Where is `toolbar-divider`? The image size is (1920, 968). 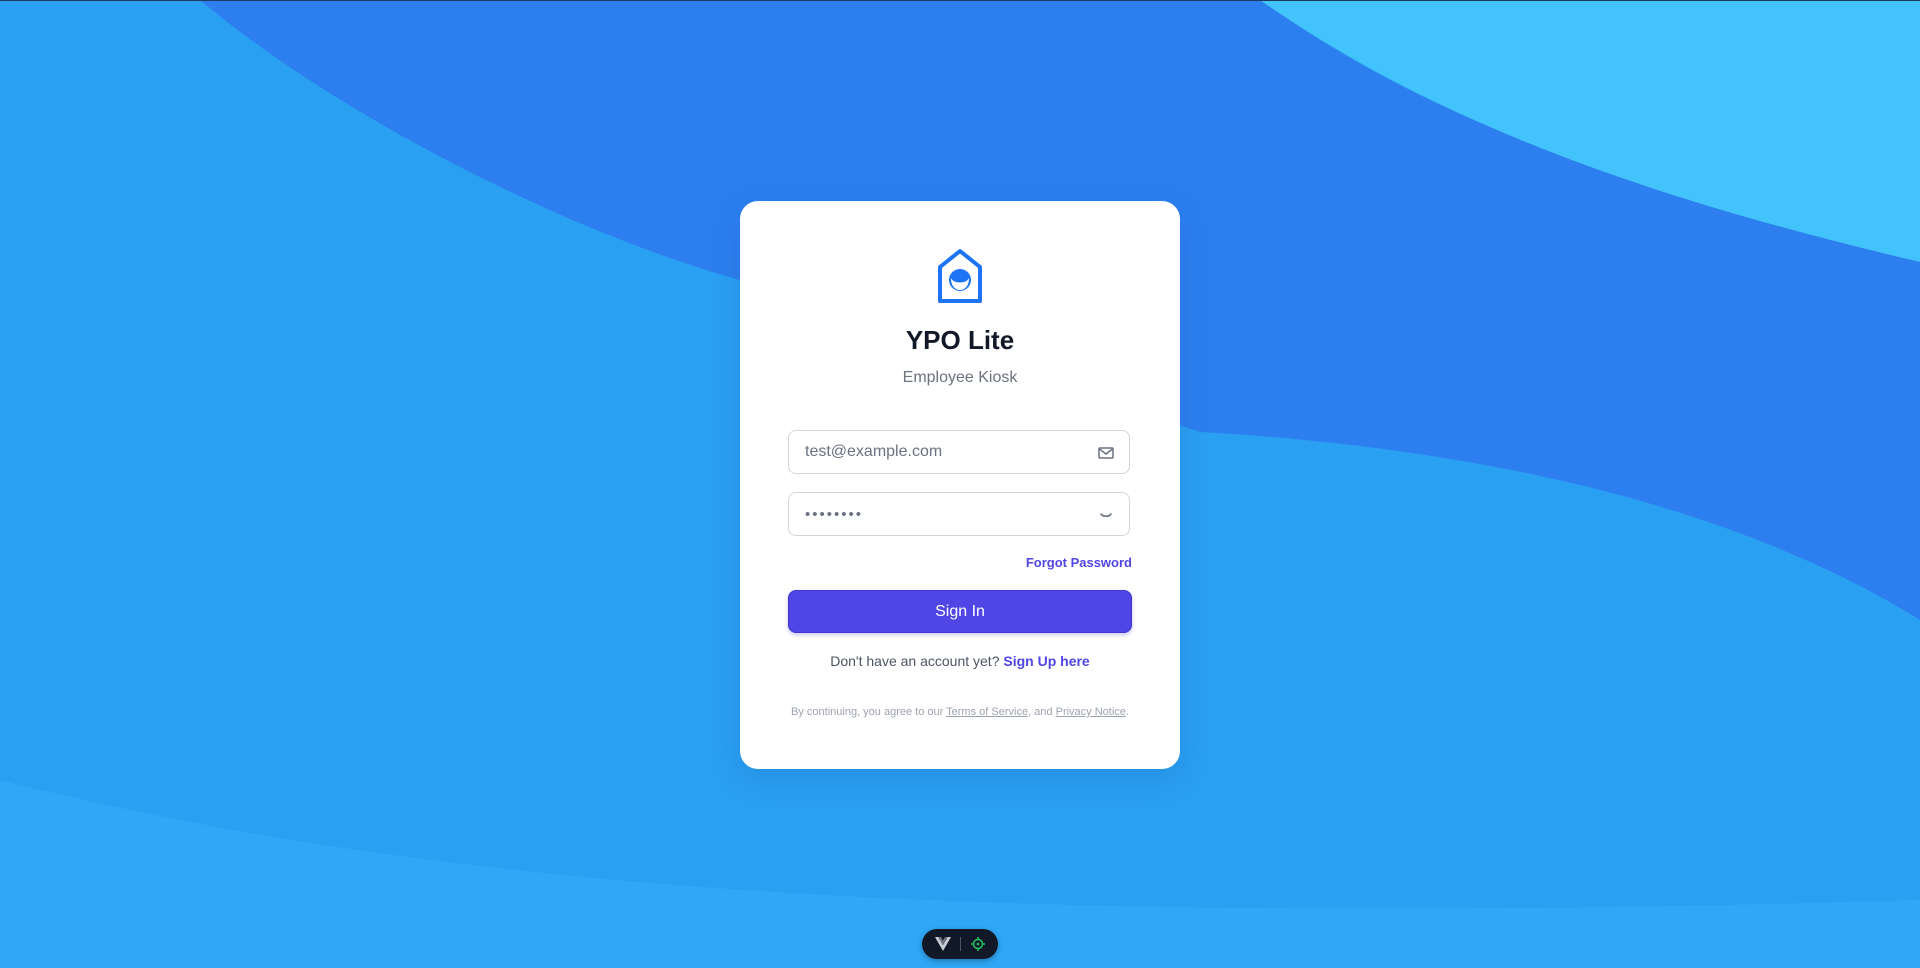
toolbar-divider is located at coordinates (960, 944).